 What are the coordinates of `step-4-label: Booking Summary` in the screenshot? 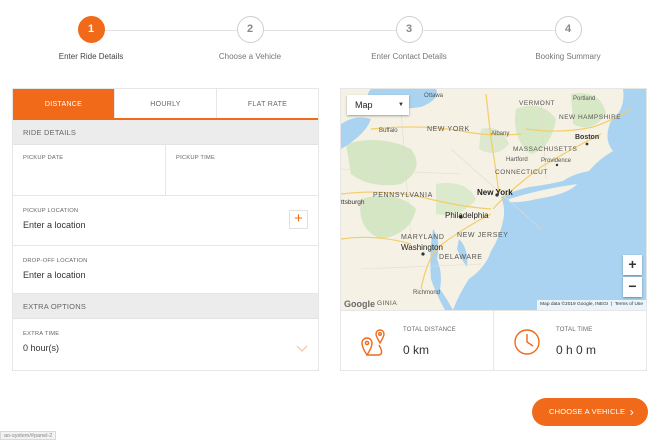 It's located at (568, 56).